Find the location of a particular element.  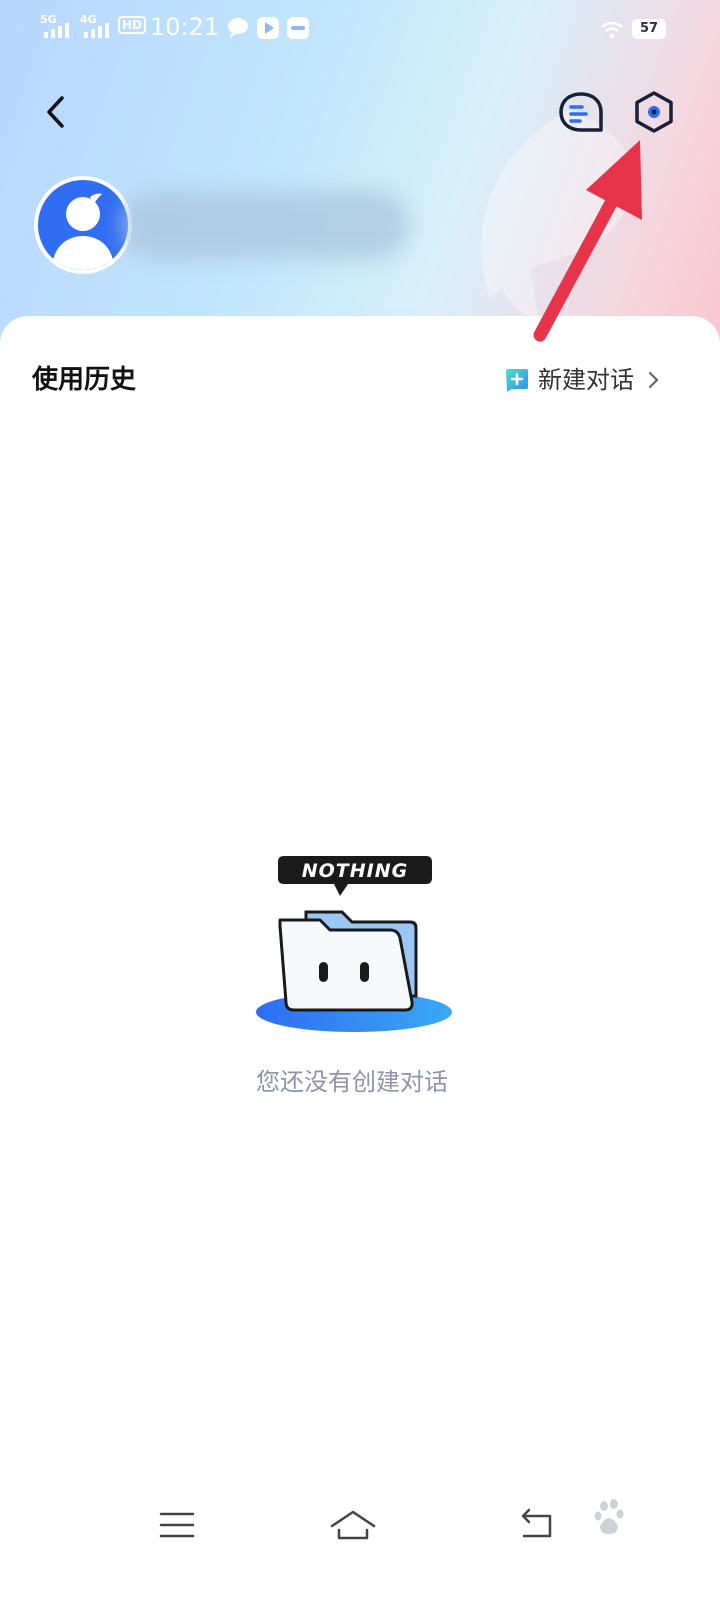

system-back-button is located at coordinates (537, 1525).